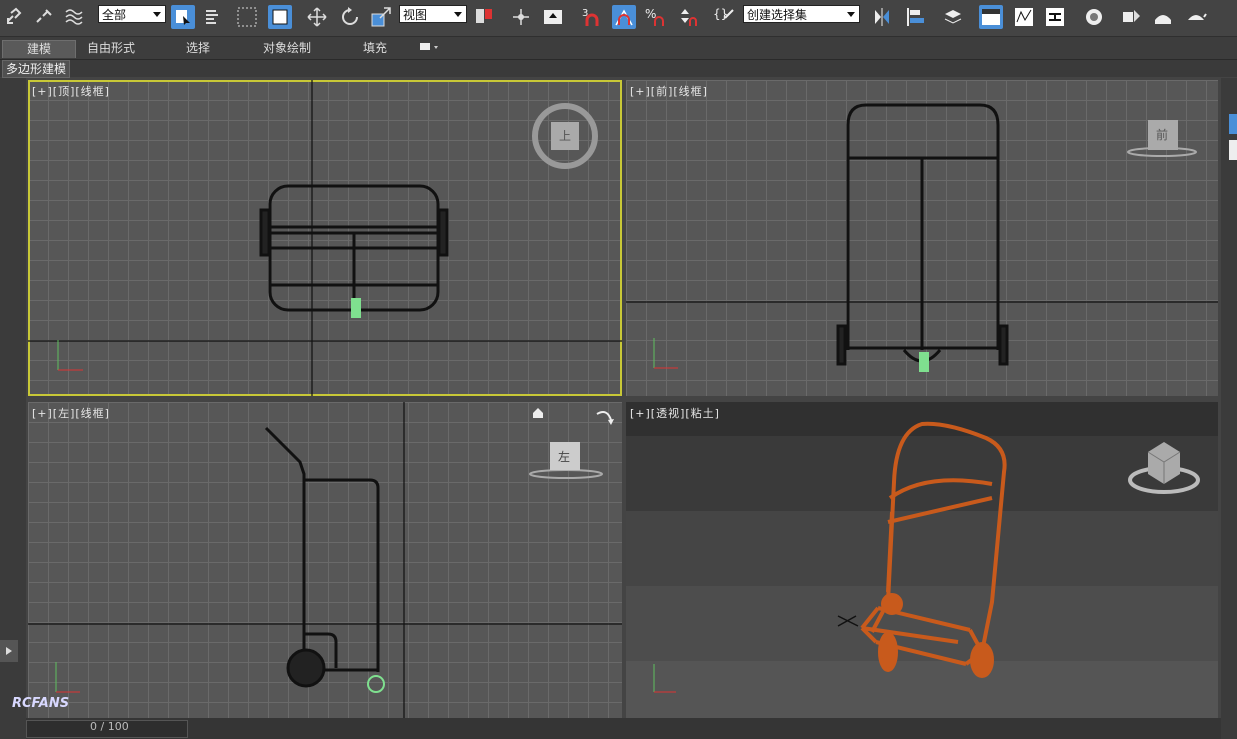  I want to click on edit-named-selection-icon: {}, so click(724, 17).